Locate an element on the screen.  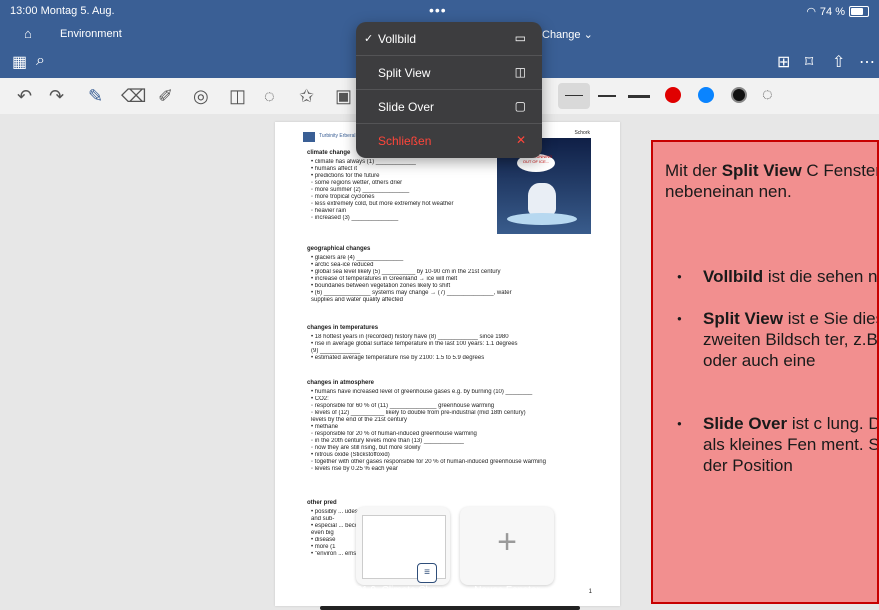
new-window-label: Neues Fenster is located at coordinates (507, 590).